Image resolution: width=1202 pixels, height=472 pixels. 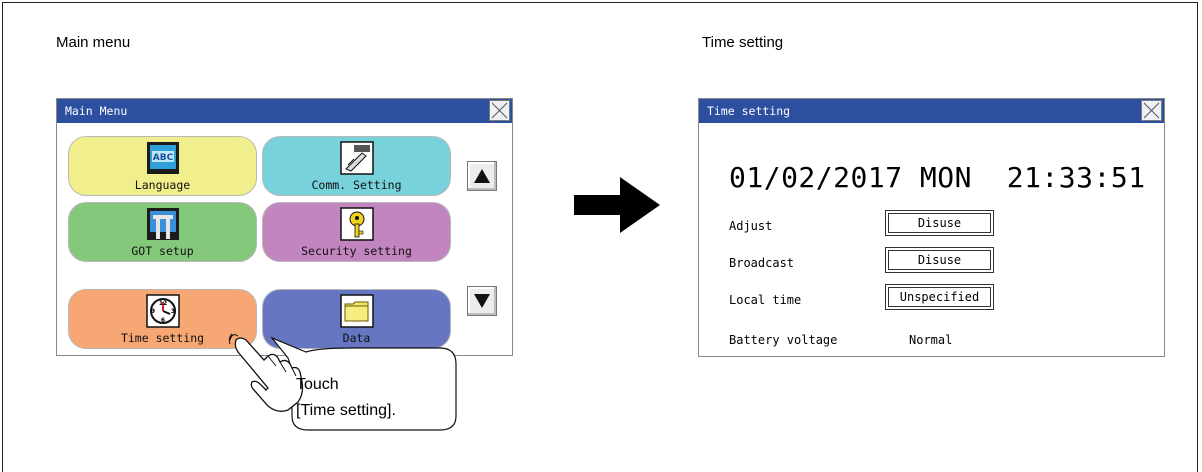 What do you see at coordinates (931, 111) in the screenshot?
I see `time-setting-titlebar: Time setting` at bounding box center [931, 111].